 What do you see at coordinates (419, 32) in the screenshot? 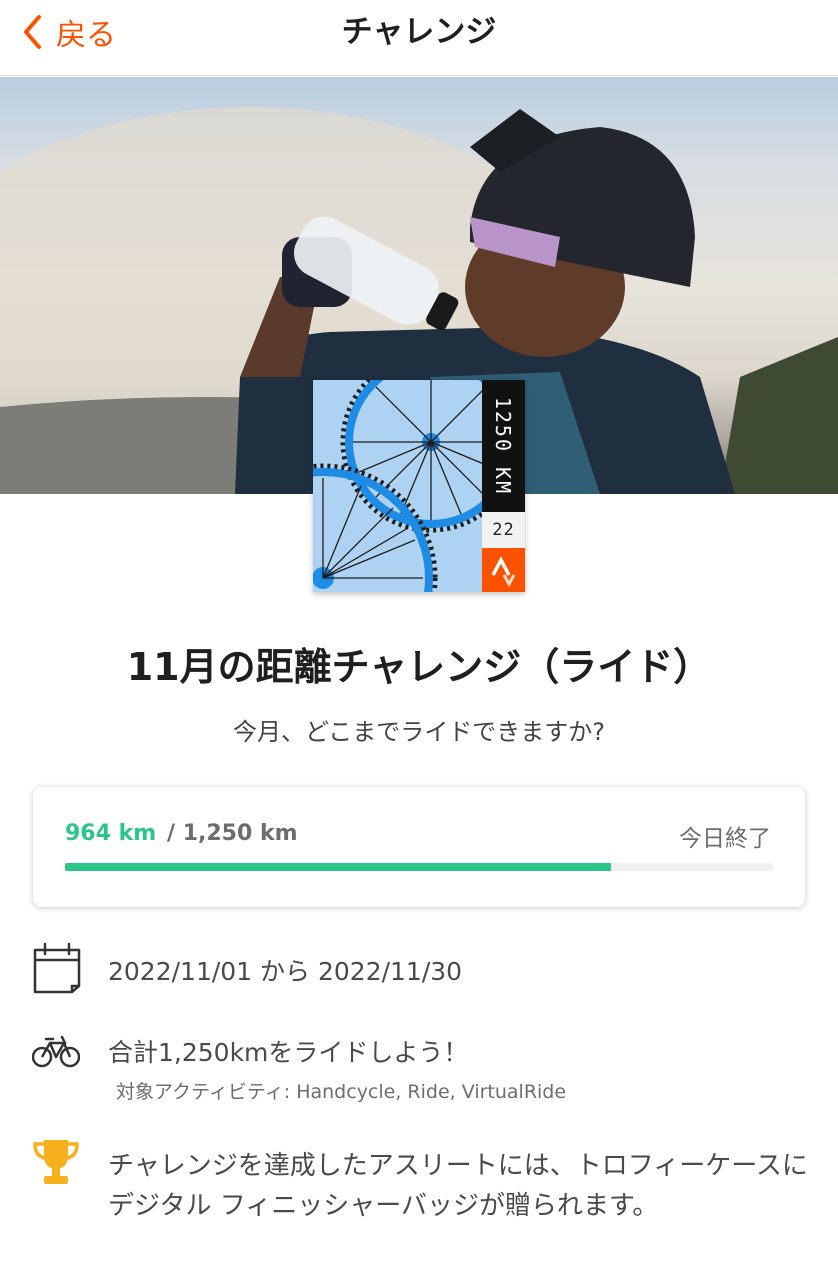
I see `page-title: チャレンジ` at bounding box center [419, 32].